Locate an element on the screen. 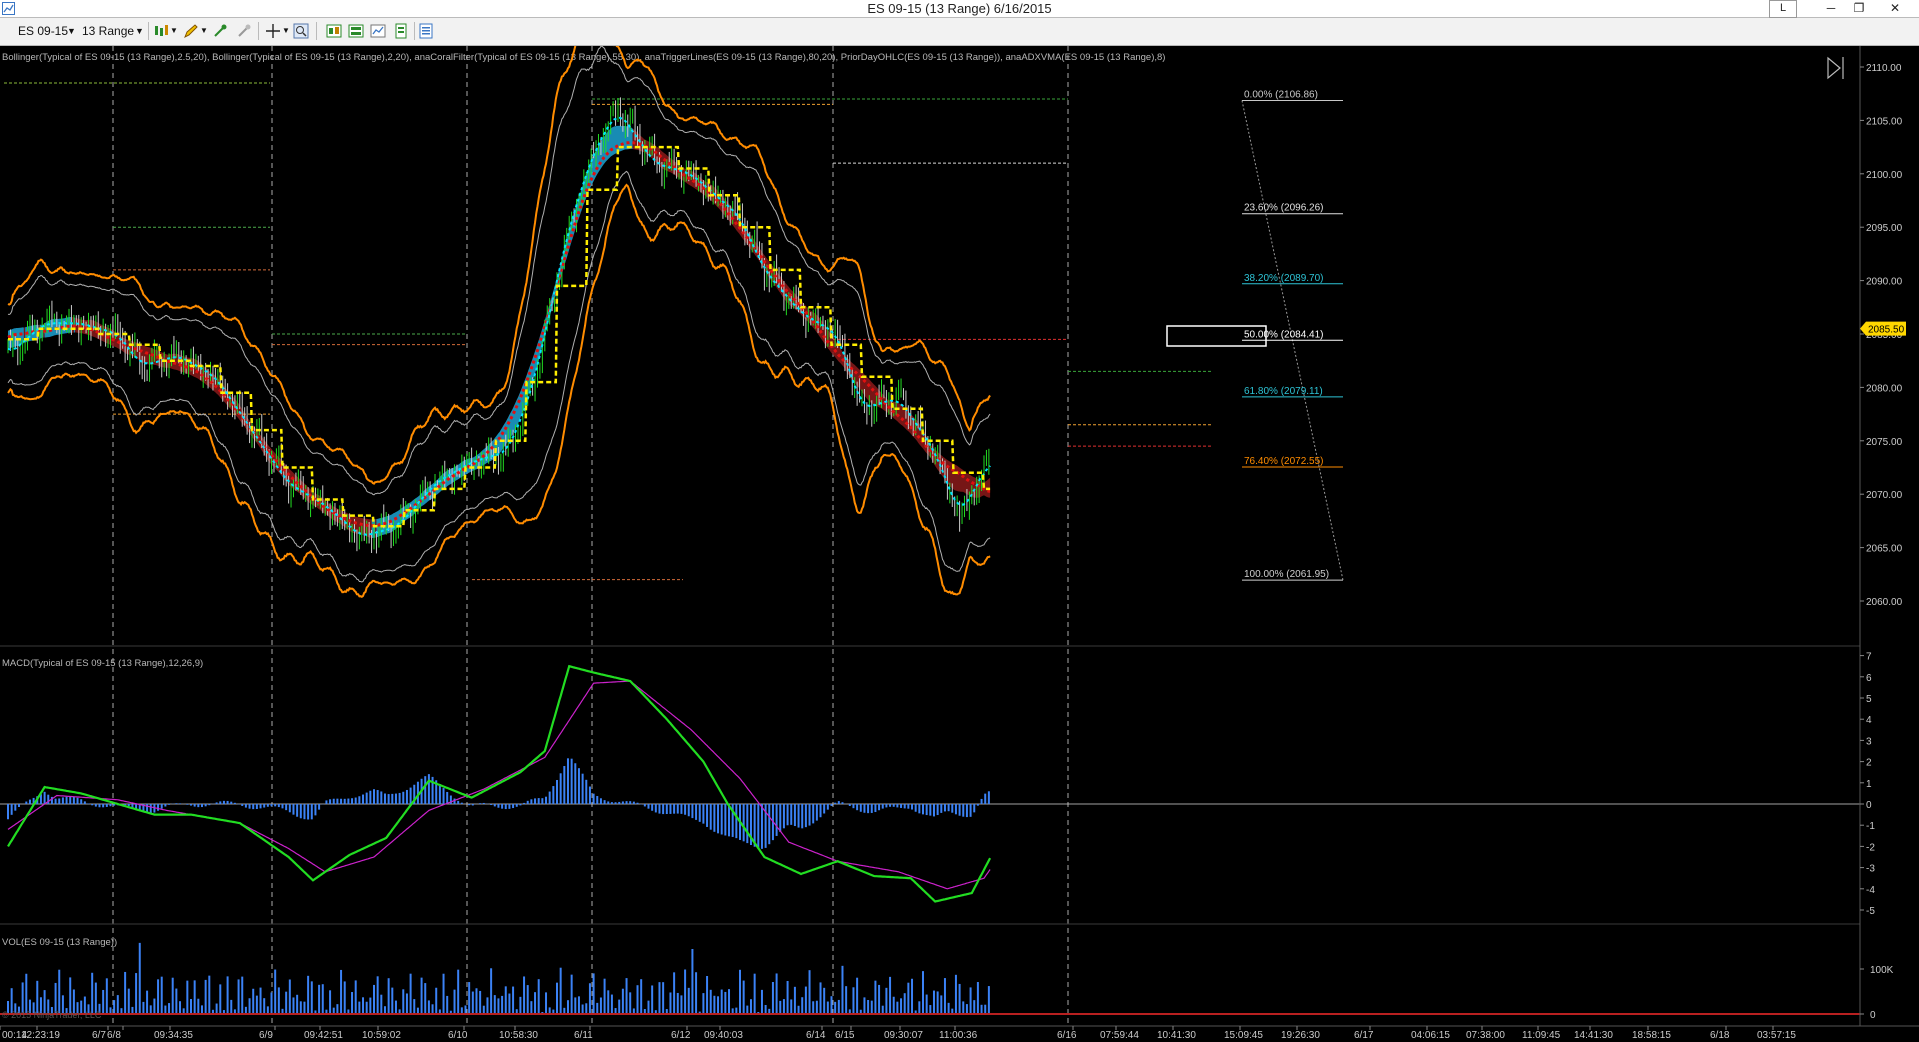  macd-axis-label: 1 is located at coordinates (1869, 784).